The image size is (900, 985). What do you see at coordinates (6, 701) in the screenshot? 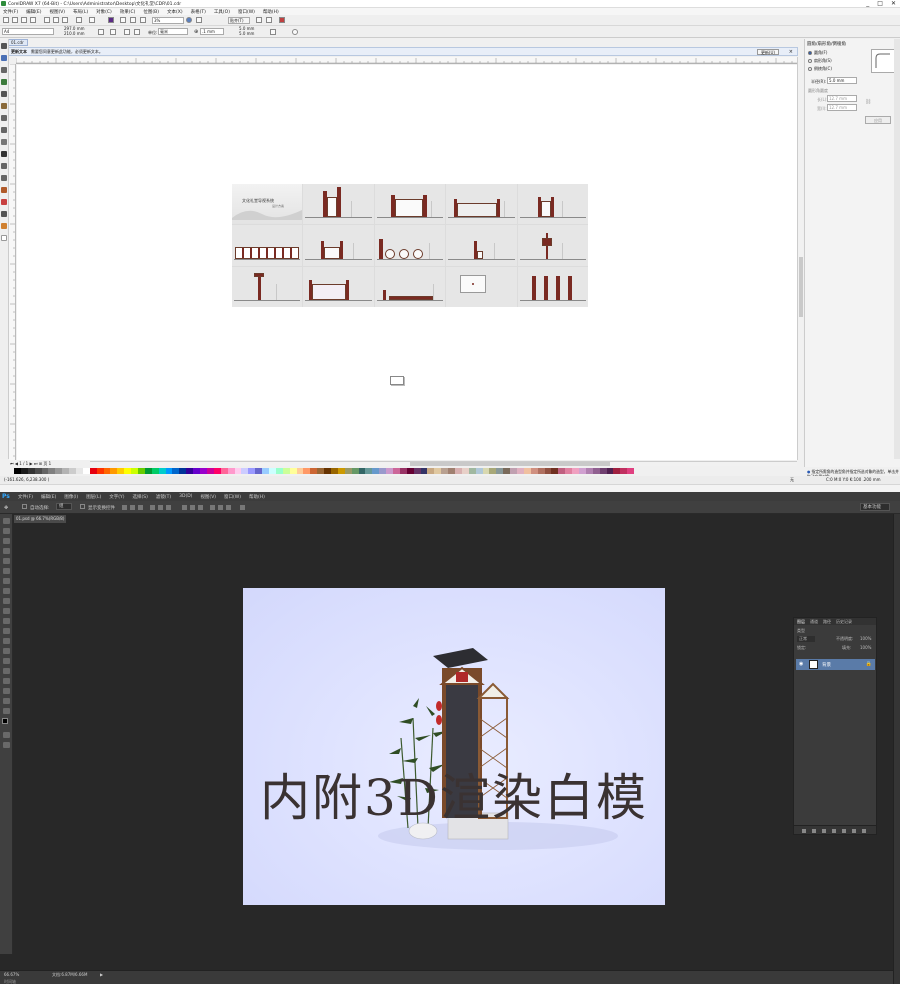
I see `hand-tool-icon` at bounding box center [6, 701].